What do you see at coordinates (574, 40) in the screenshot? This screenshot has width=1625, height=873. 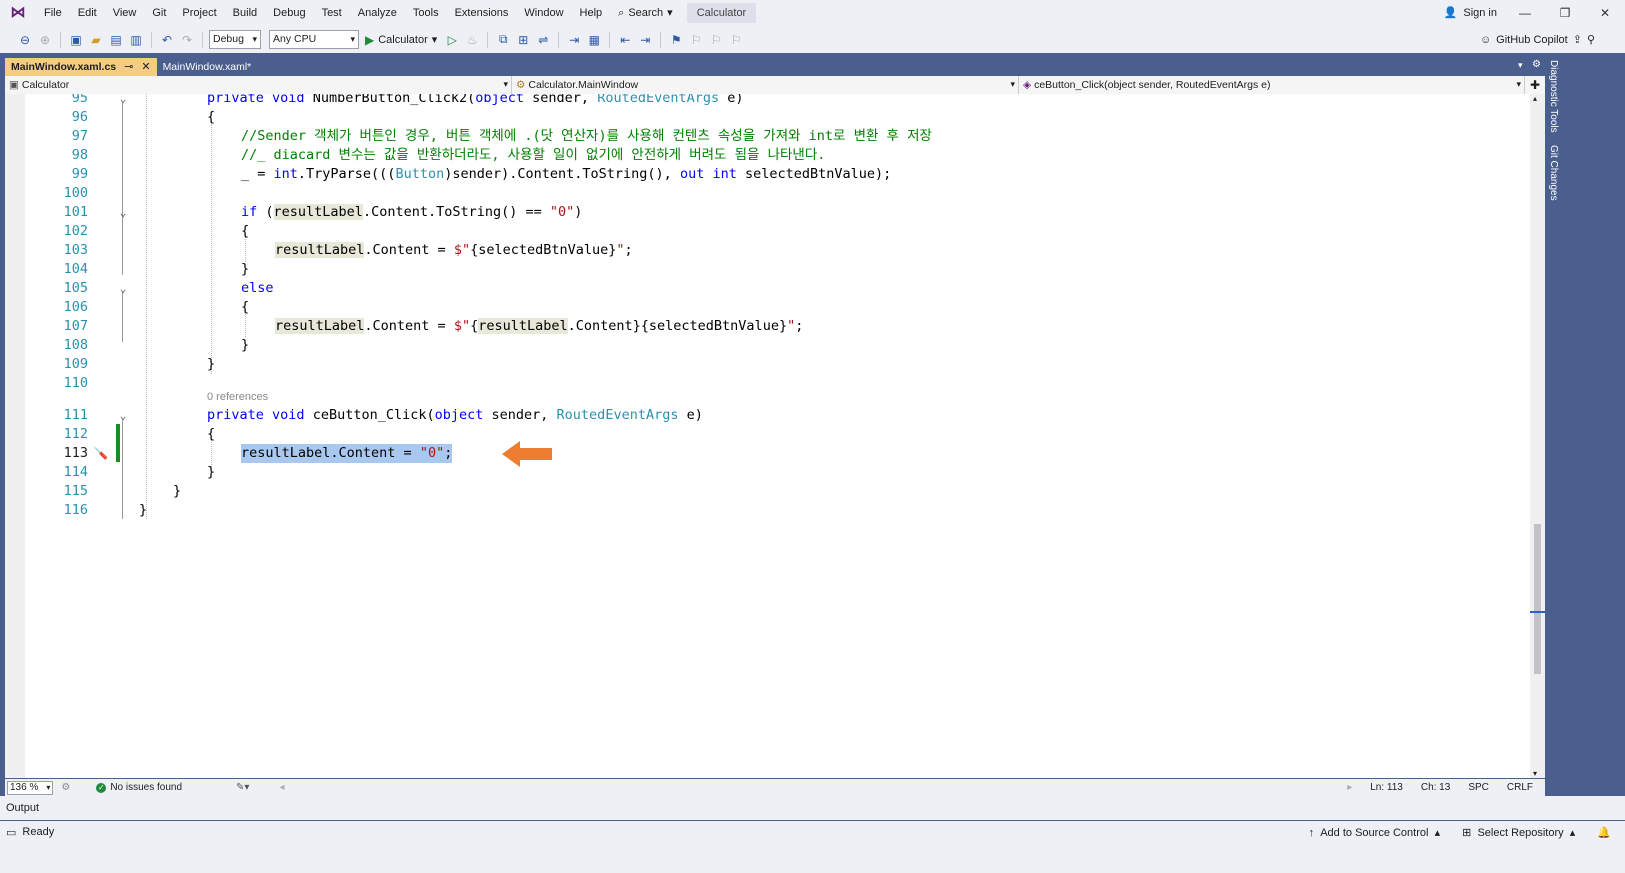 I see `step-icon: ⇥` at bounding box center [574, 40].